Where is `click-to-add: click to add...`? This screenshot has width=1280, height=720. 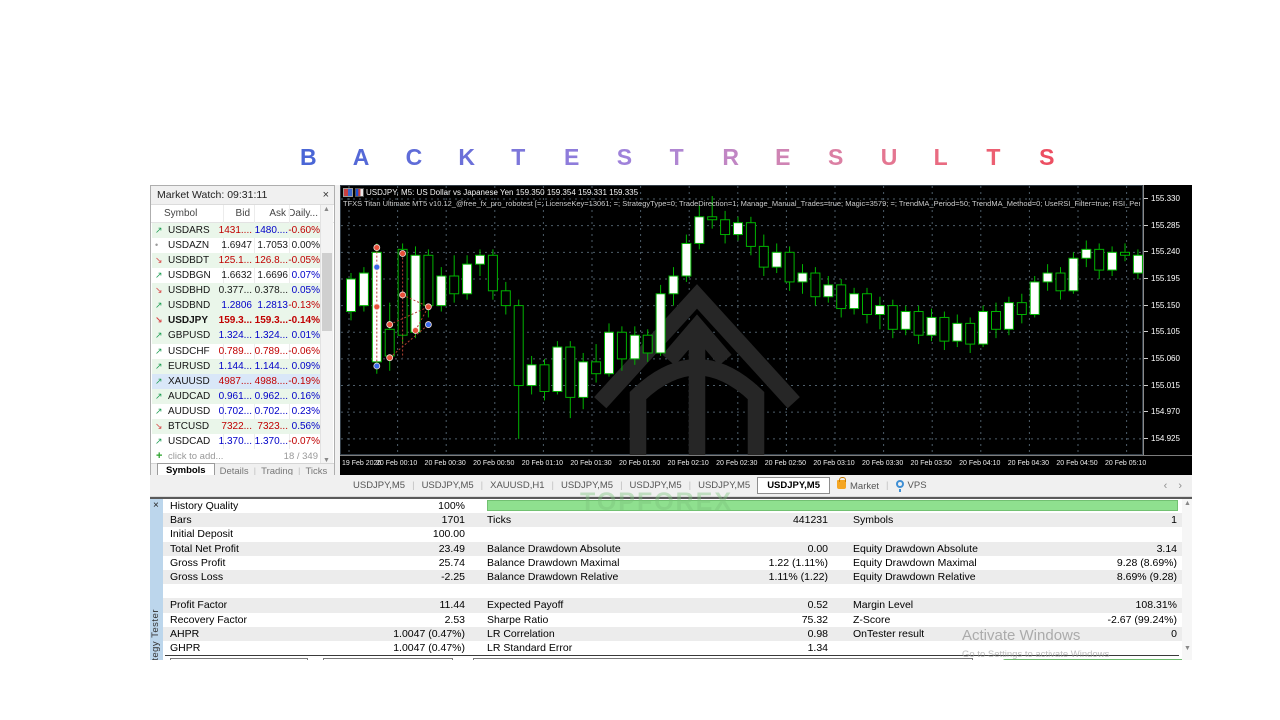
click-to-add: click to add... is located at coordinates (195, 456).